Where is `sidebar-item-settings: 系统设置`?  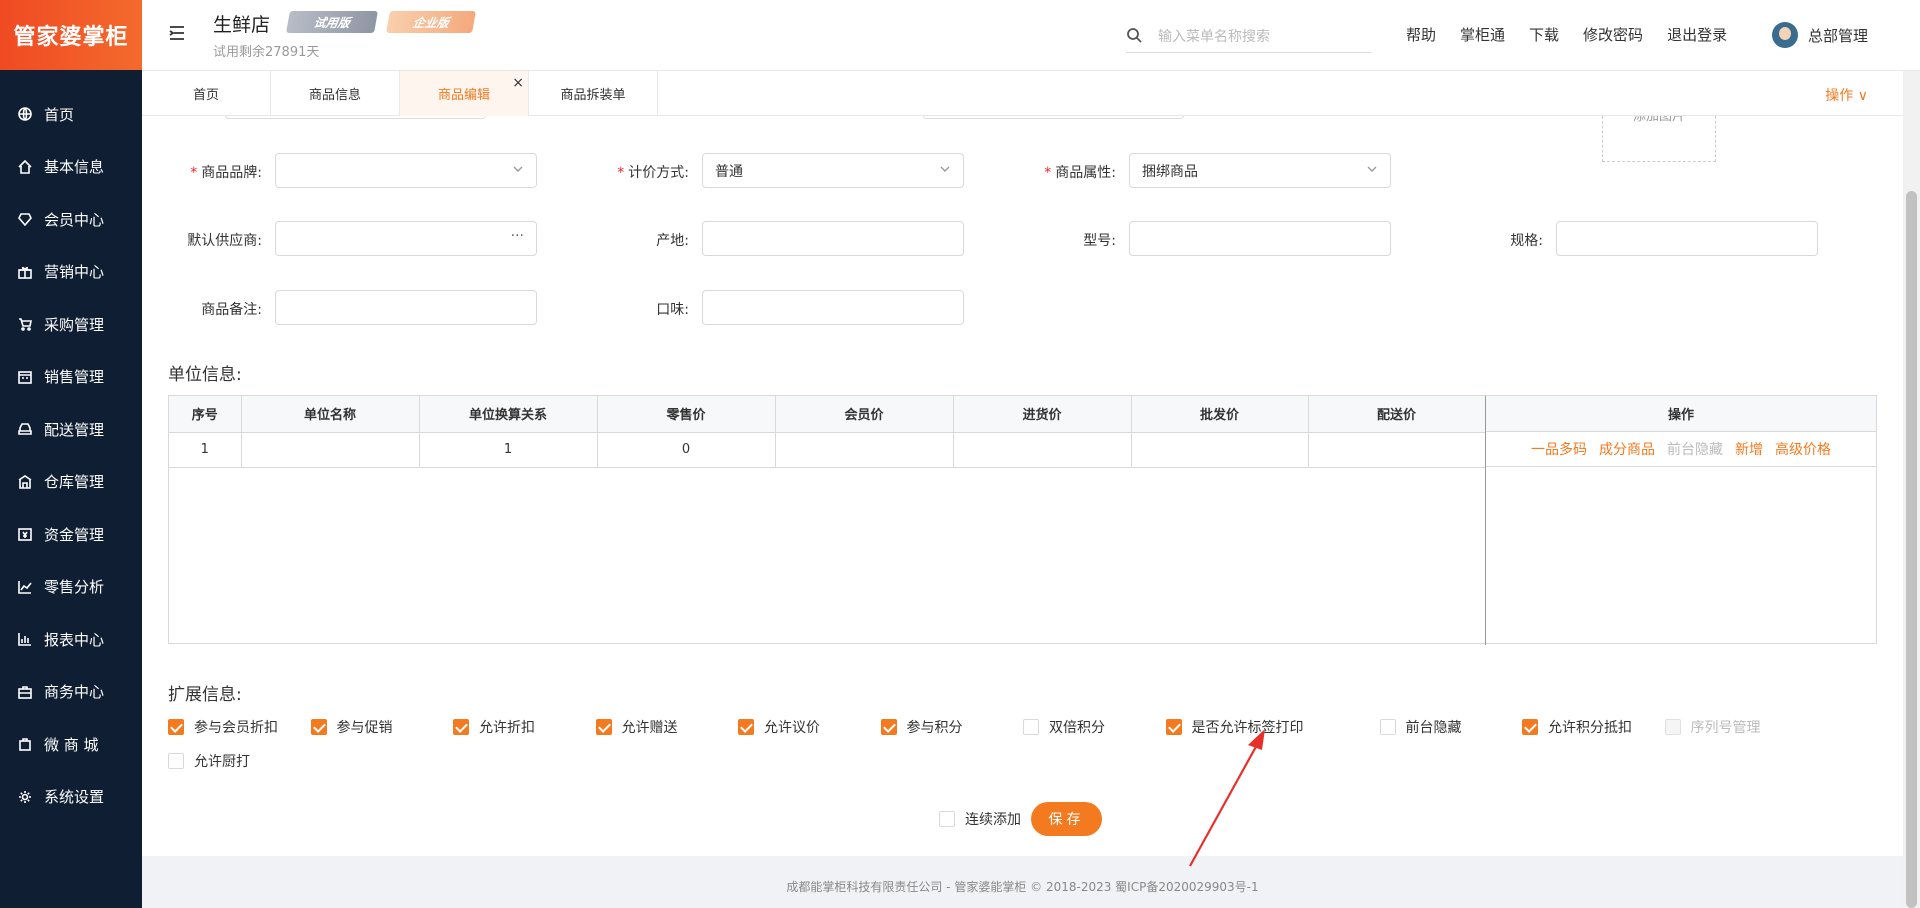
sidebar-item-settings: 系统设置 is located at coordinates (71, 797).